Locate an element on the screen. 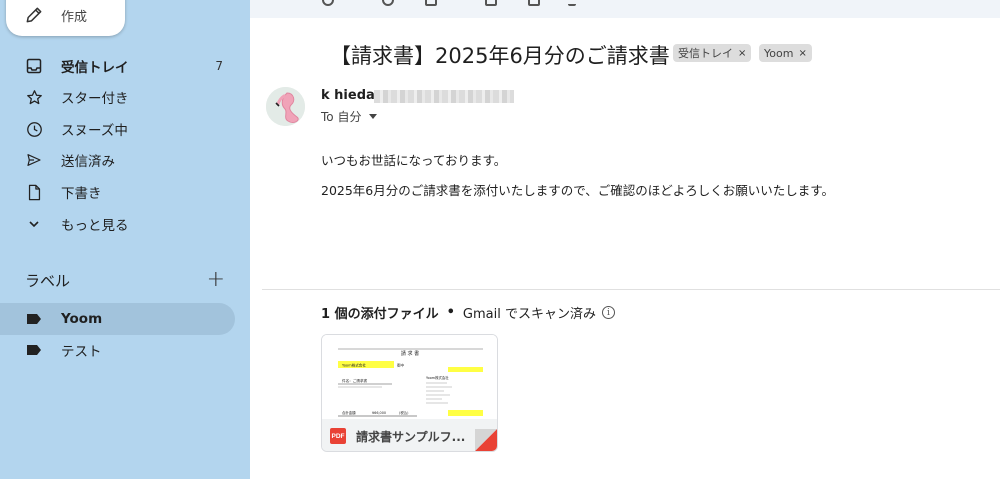 The height and width of the screenshot is (479, 1000). sidebar-item-label: スヌーズ中 is located at coordinates (94, 131).